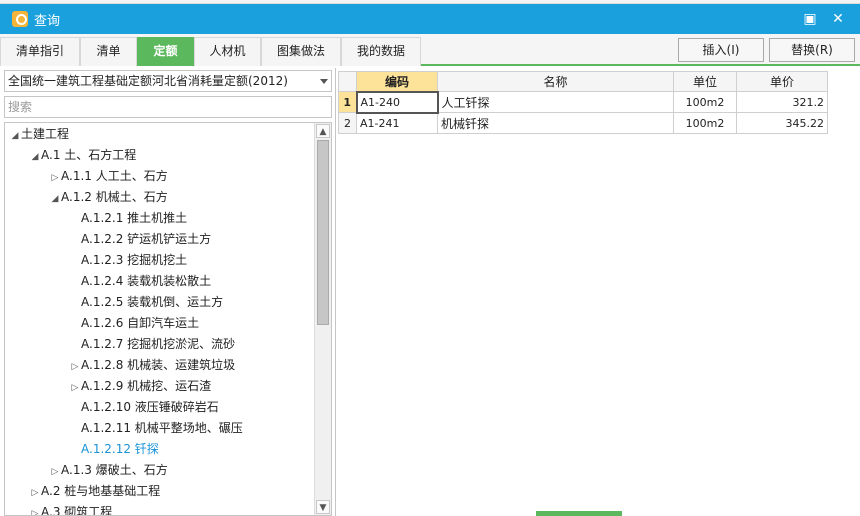 This screenshot has width=860, height=516. I want to click on column-header-price: 单价, so click(782, 81).